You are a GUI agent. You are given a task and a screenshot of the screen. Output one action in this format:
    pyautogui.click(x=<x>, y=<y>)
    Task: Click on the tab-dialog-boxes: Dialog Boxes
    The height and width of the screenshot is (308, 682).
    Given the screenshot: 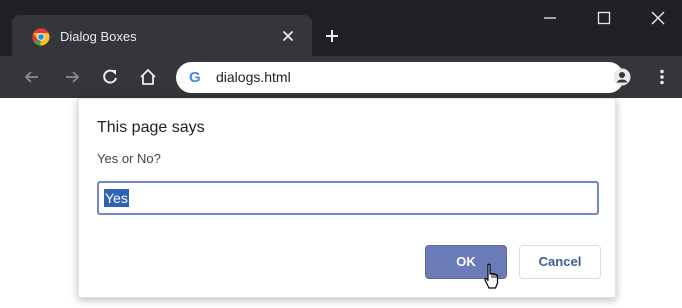 What is the action you would take?
    pyautogui.click(x=162, y=35)
    